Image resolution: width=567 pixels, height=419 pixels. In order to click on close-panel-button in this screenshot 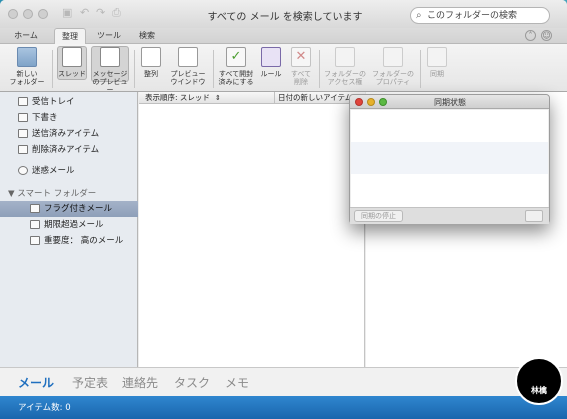, I will do `click(359, 102)`.